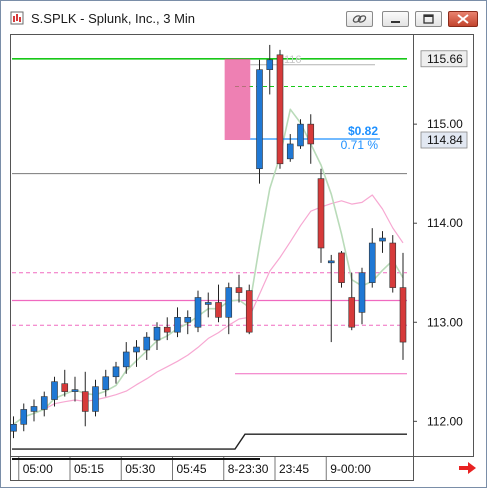  I want to click on measure-dollar-label: $0.82, so click(363, 131).